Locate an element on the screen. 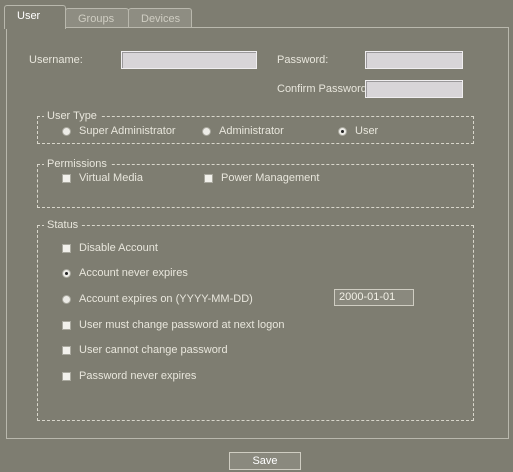 This screenshot has height=472, width=513. save-button-label: Save is located at coordinates (265, 461).